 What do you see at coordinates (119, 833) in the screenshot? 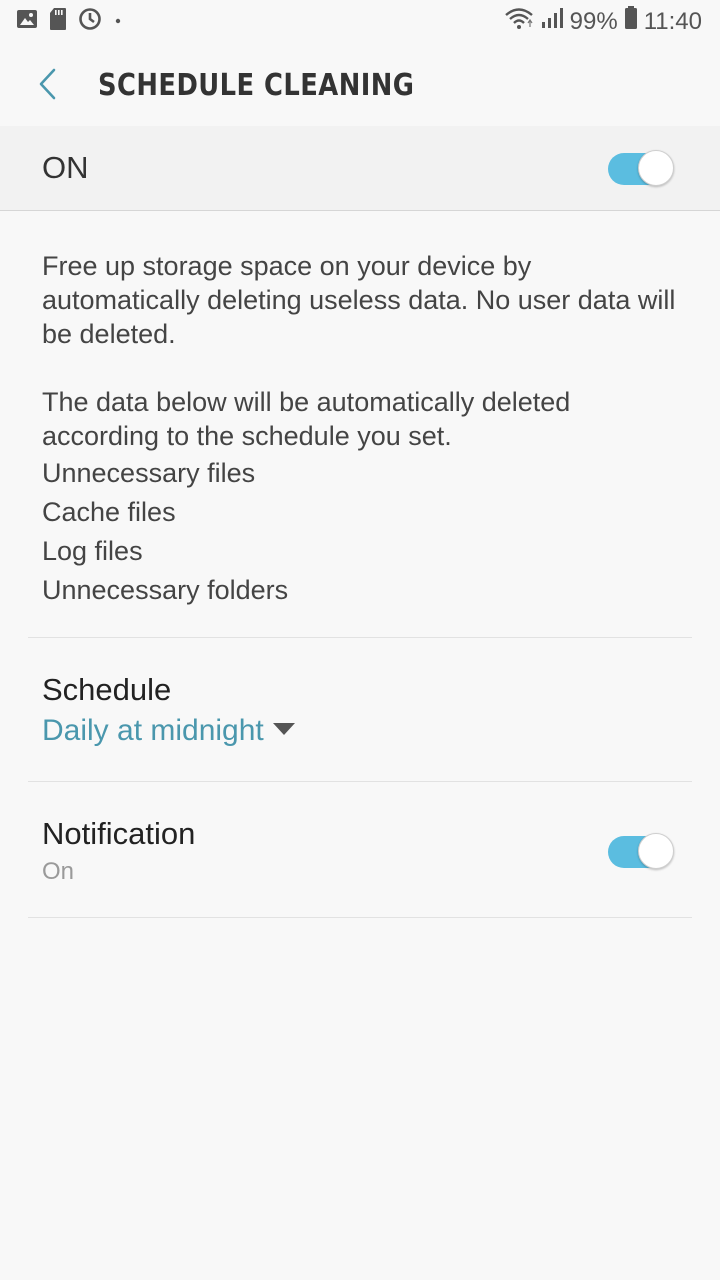
I see `notification-title: Notification` at bounding box center [119, 833].